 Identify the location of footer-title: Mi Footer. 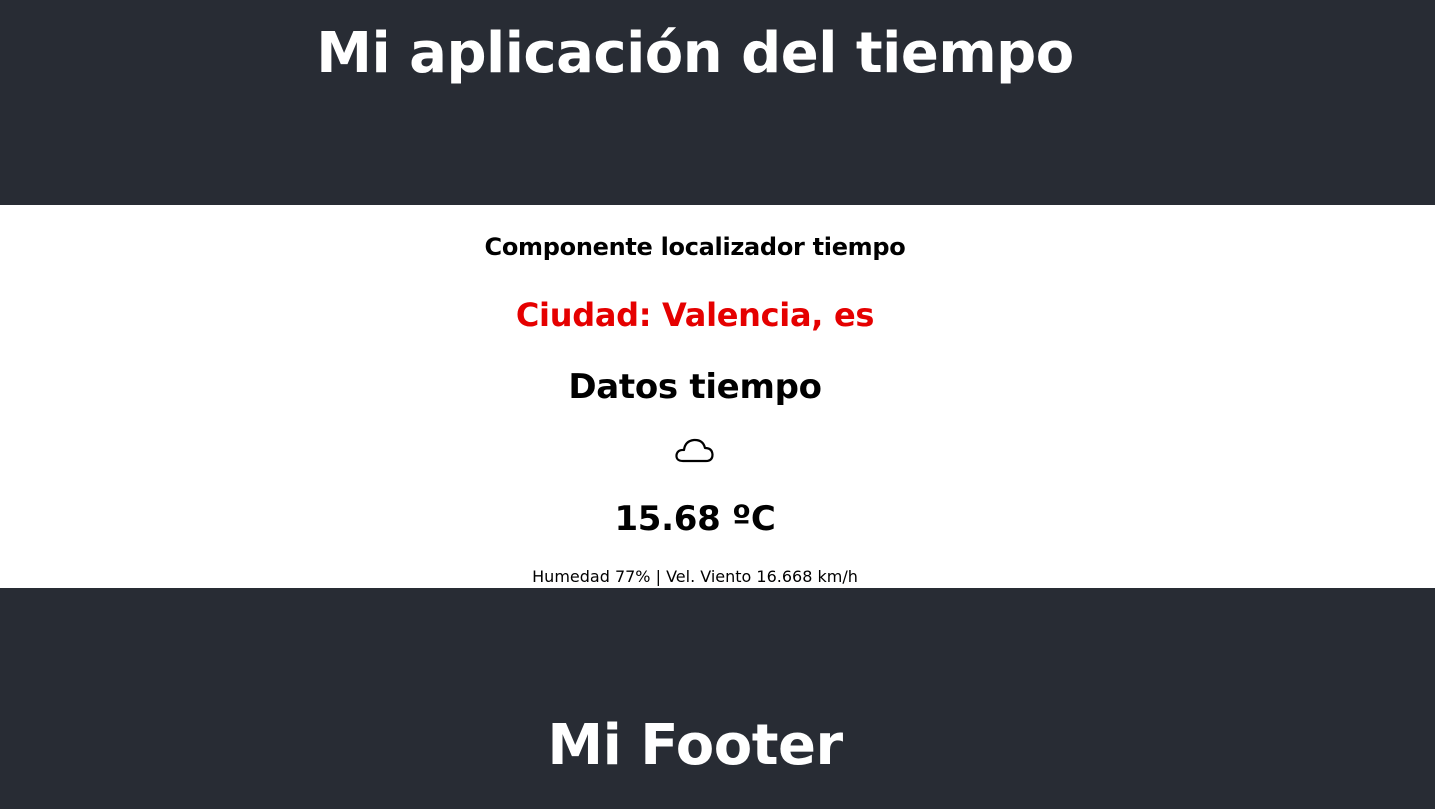
(695, 745).